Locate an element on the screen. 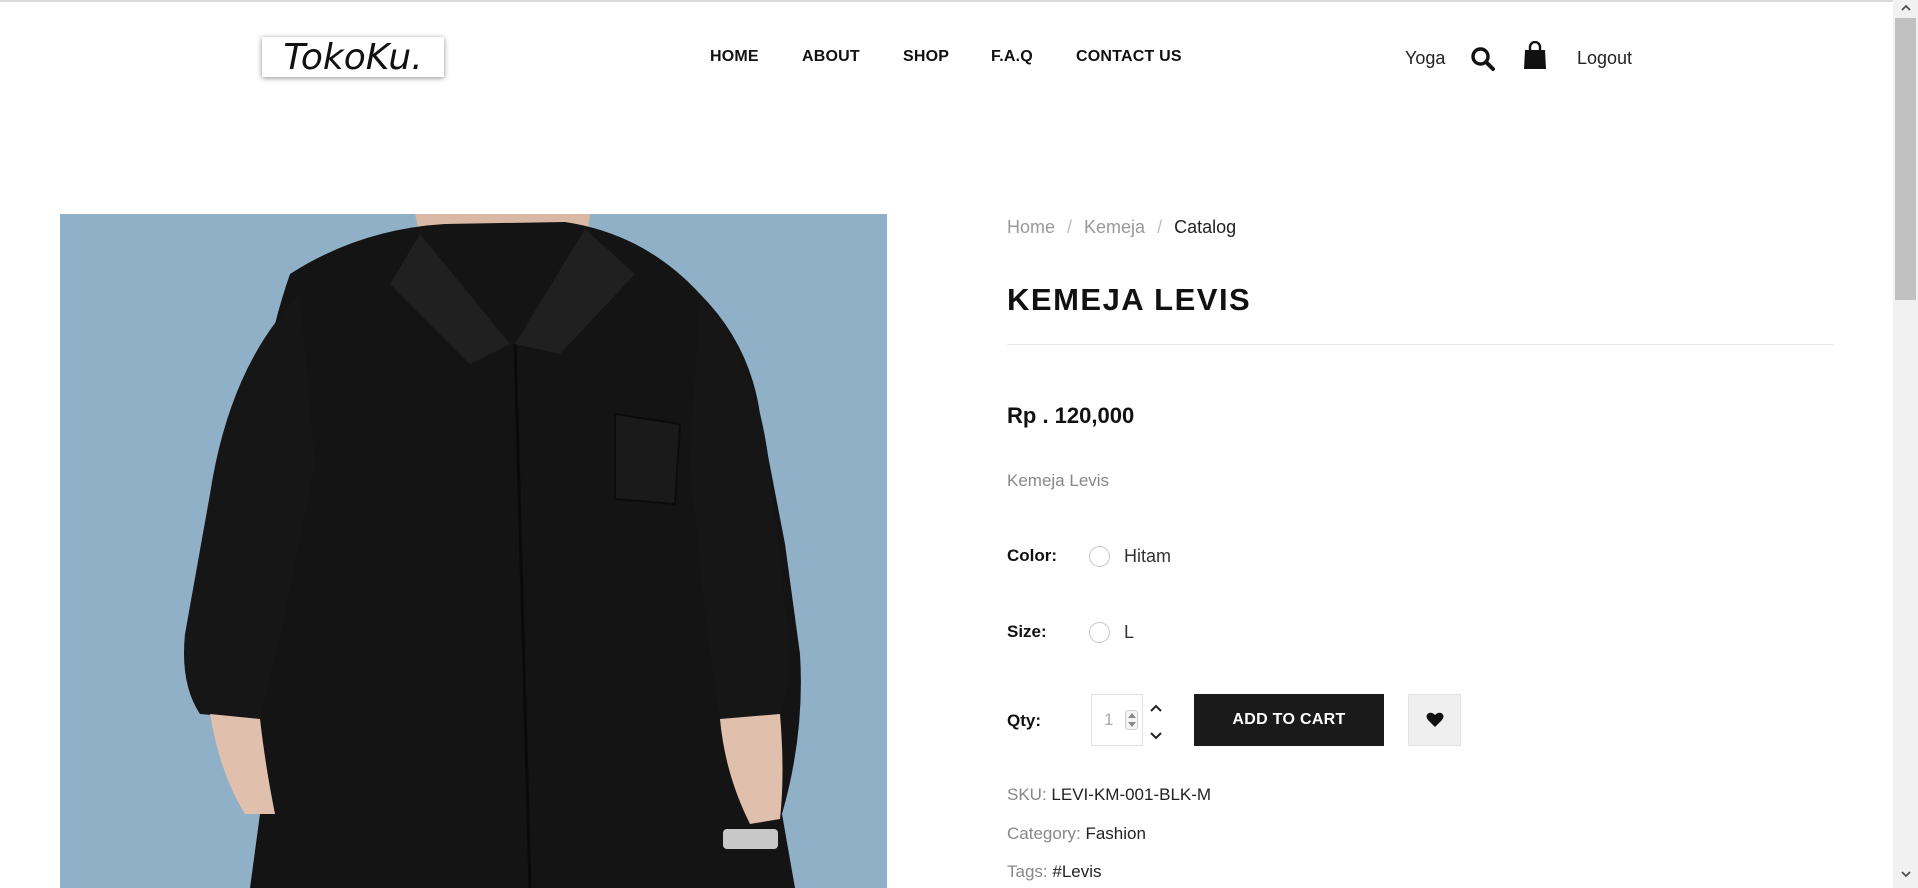 The height and width of the screenshot is (888, 1918). shopping-bag-icon is located at coordinates (1535, 55).